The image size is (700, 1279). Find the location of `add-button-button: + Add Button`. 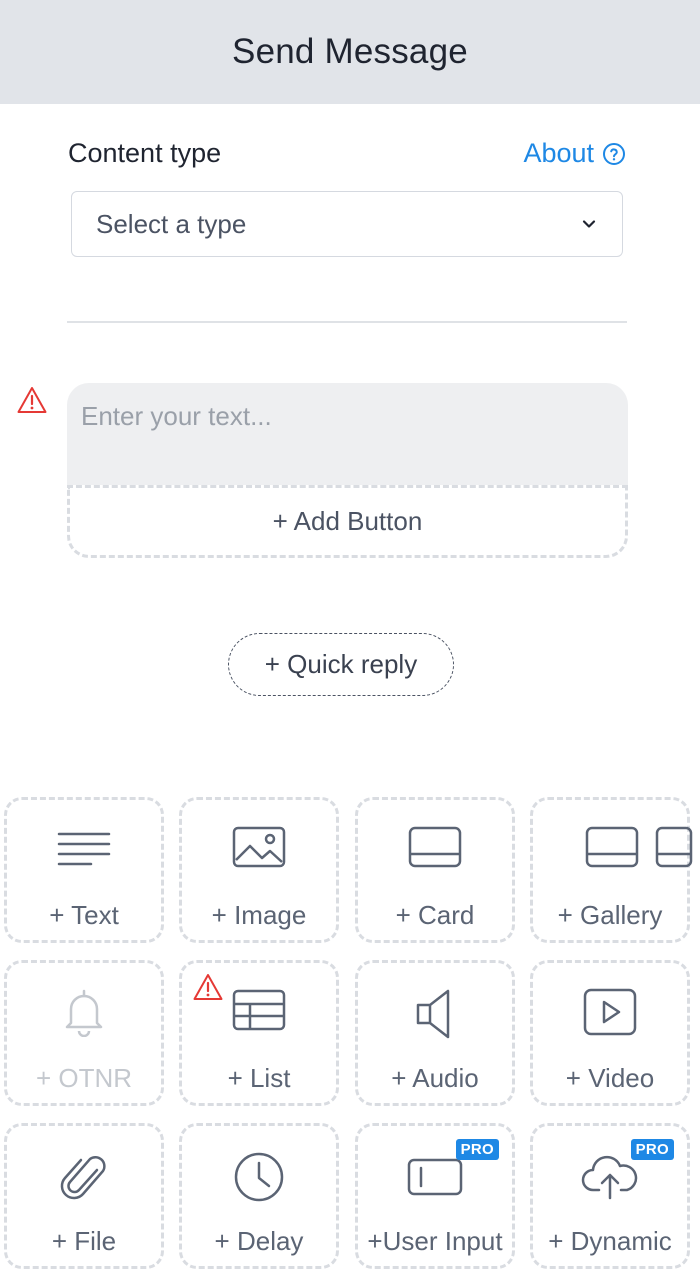

add-button-button: + Add Button is located at coordinates (347, 521).